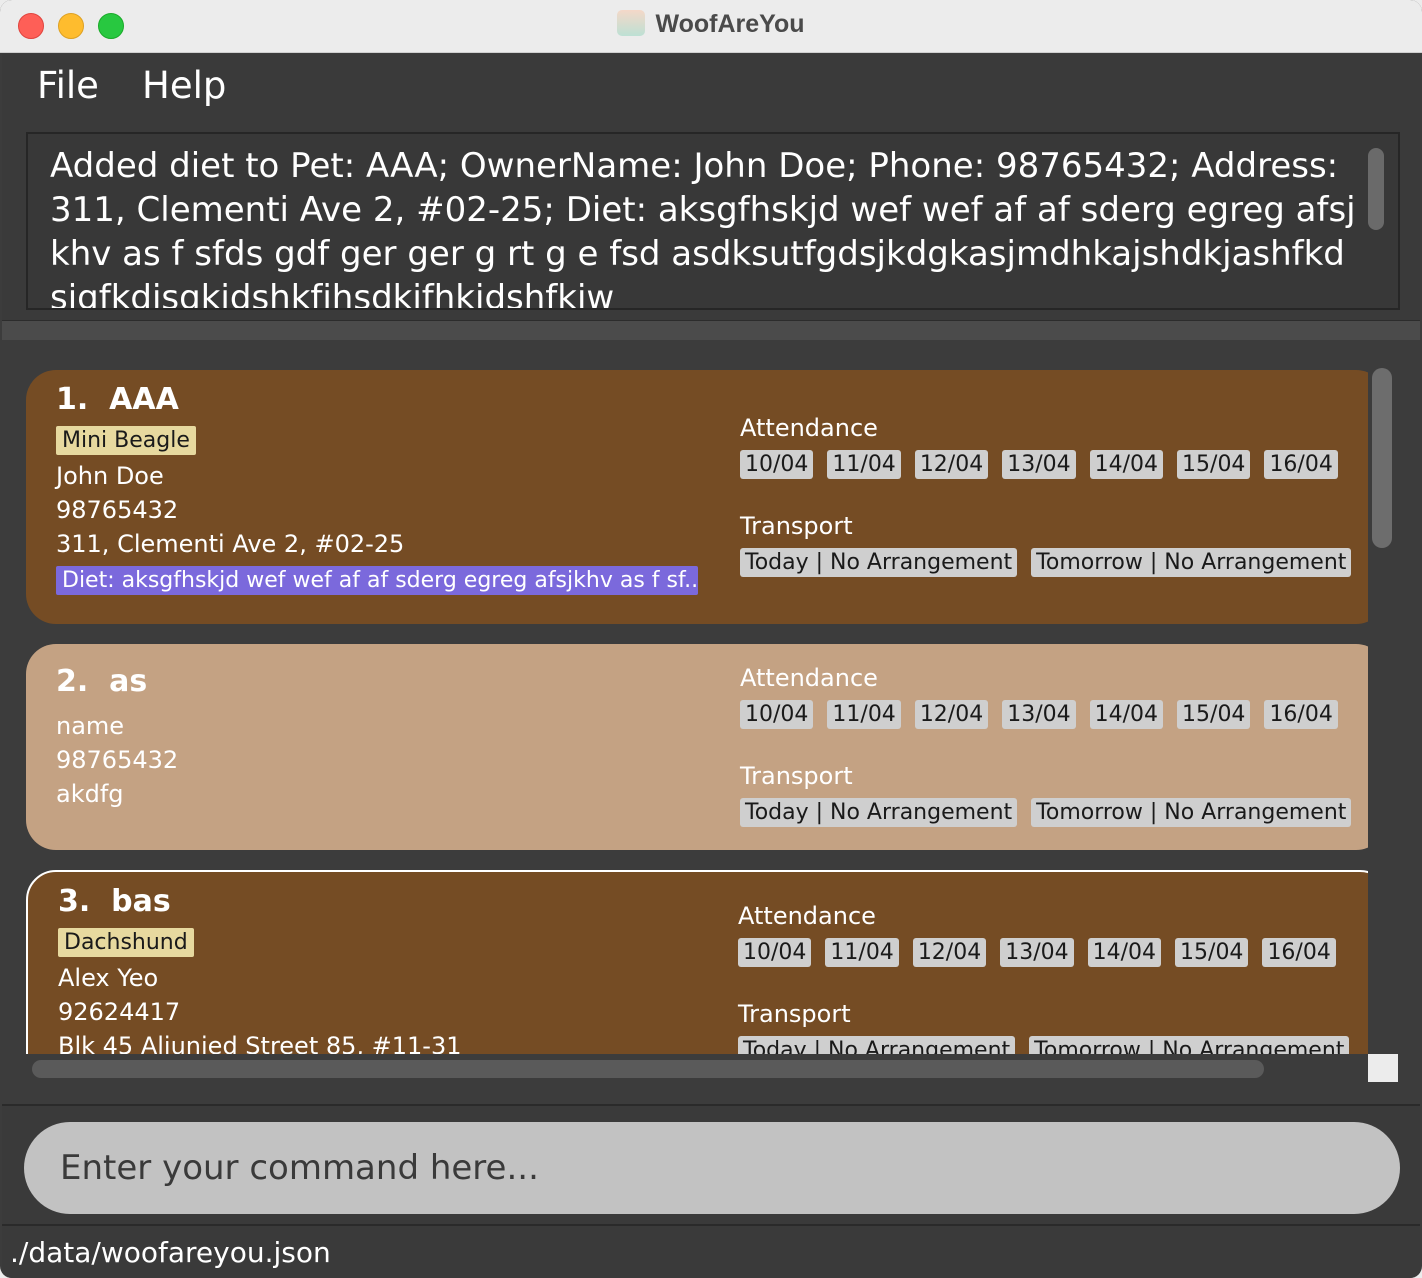 The width and height of the screenshot is (1422, 1278). Describe the element at coordinates (117, 399) in the screenshot. I see `pet-name: 1. AAA` at that location.